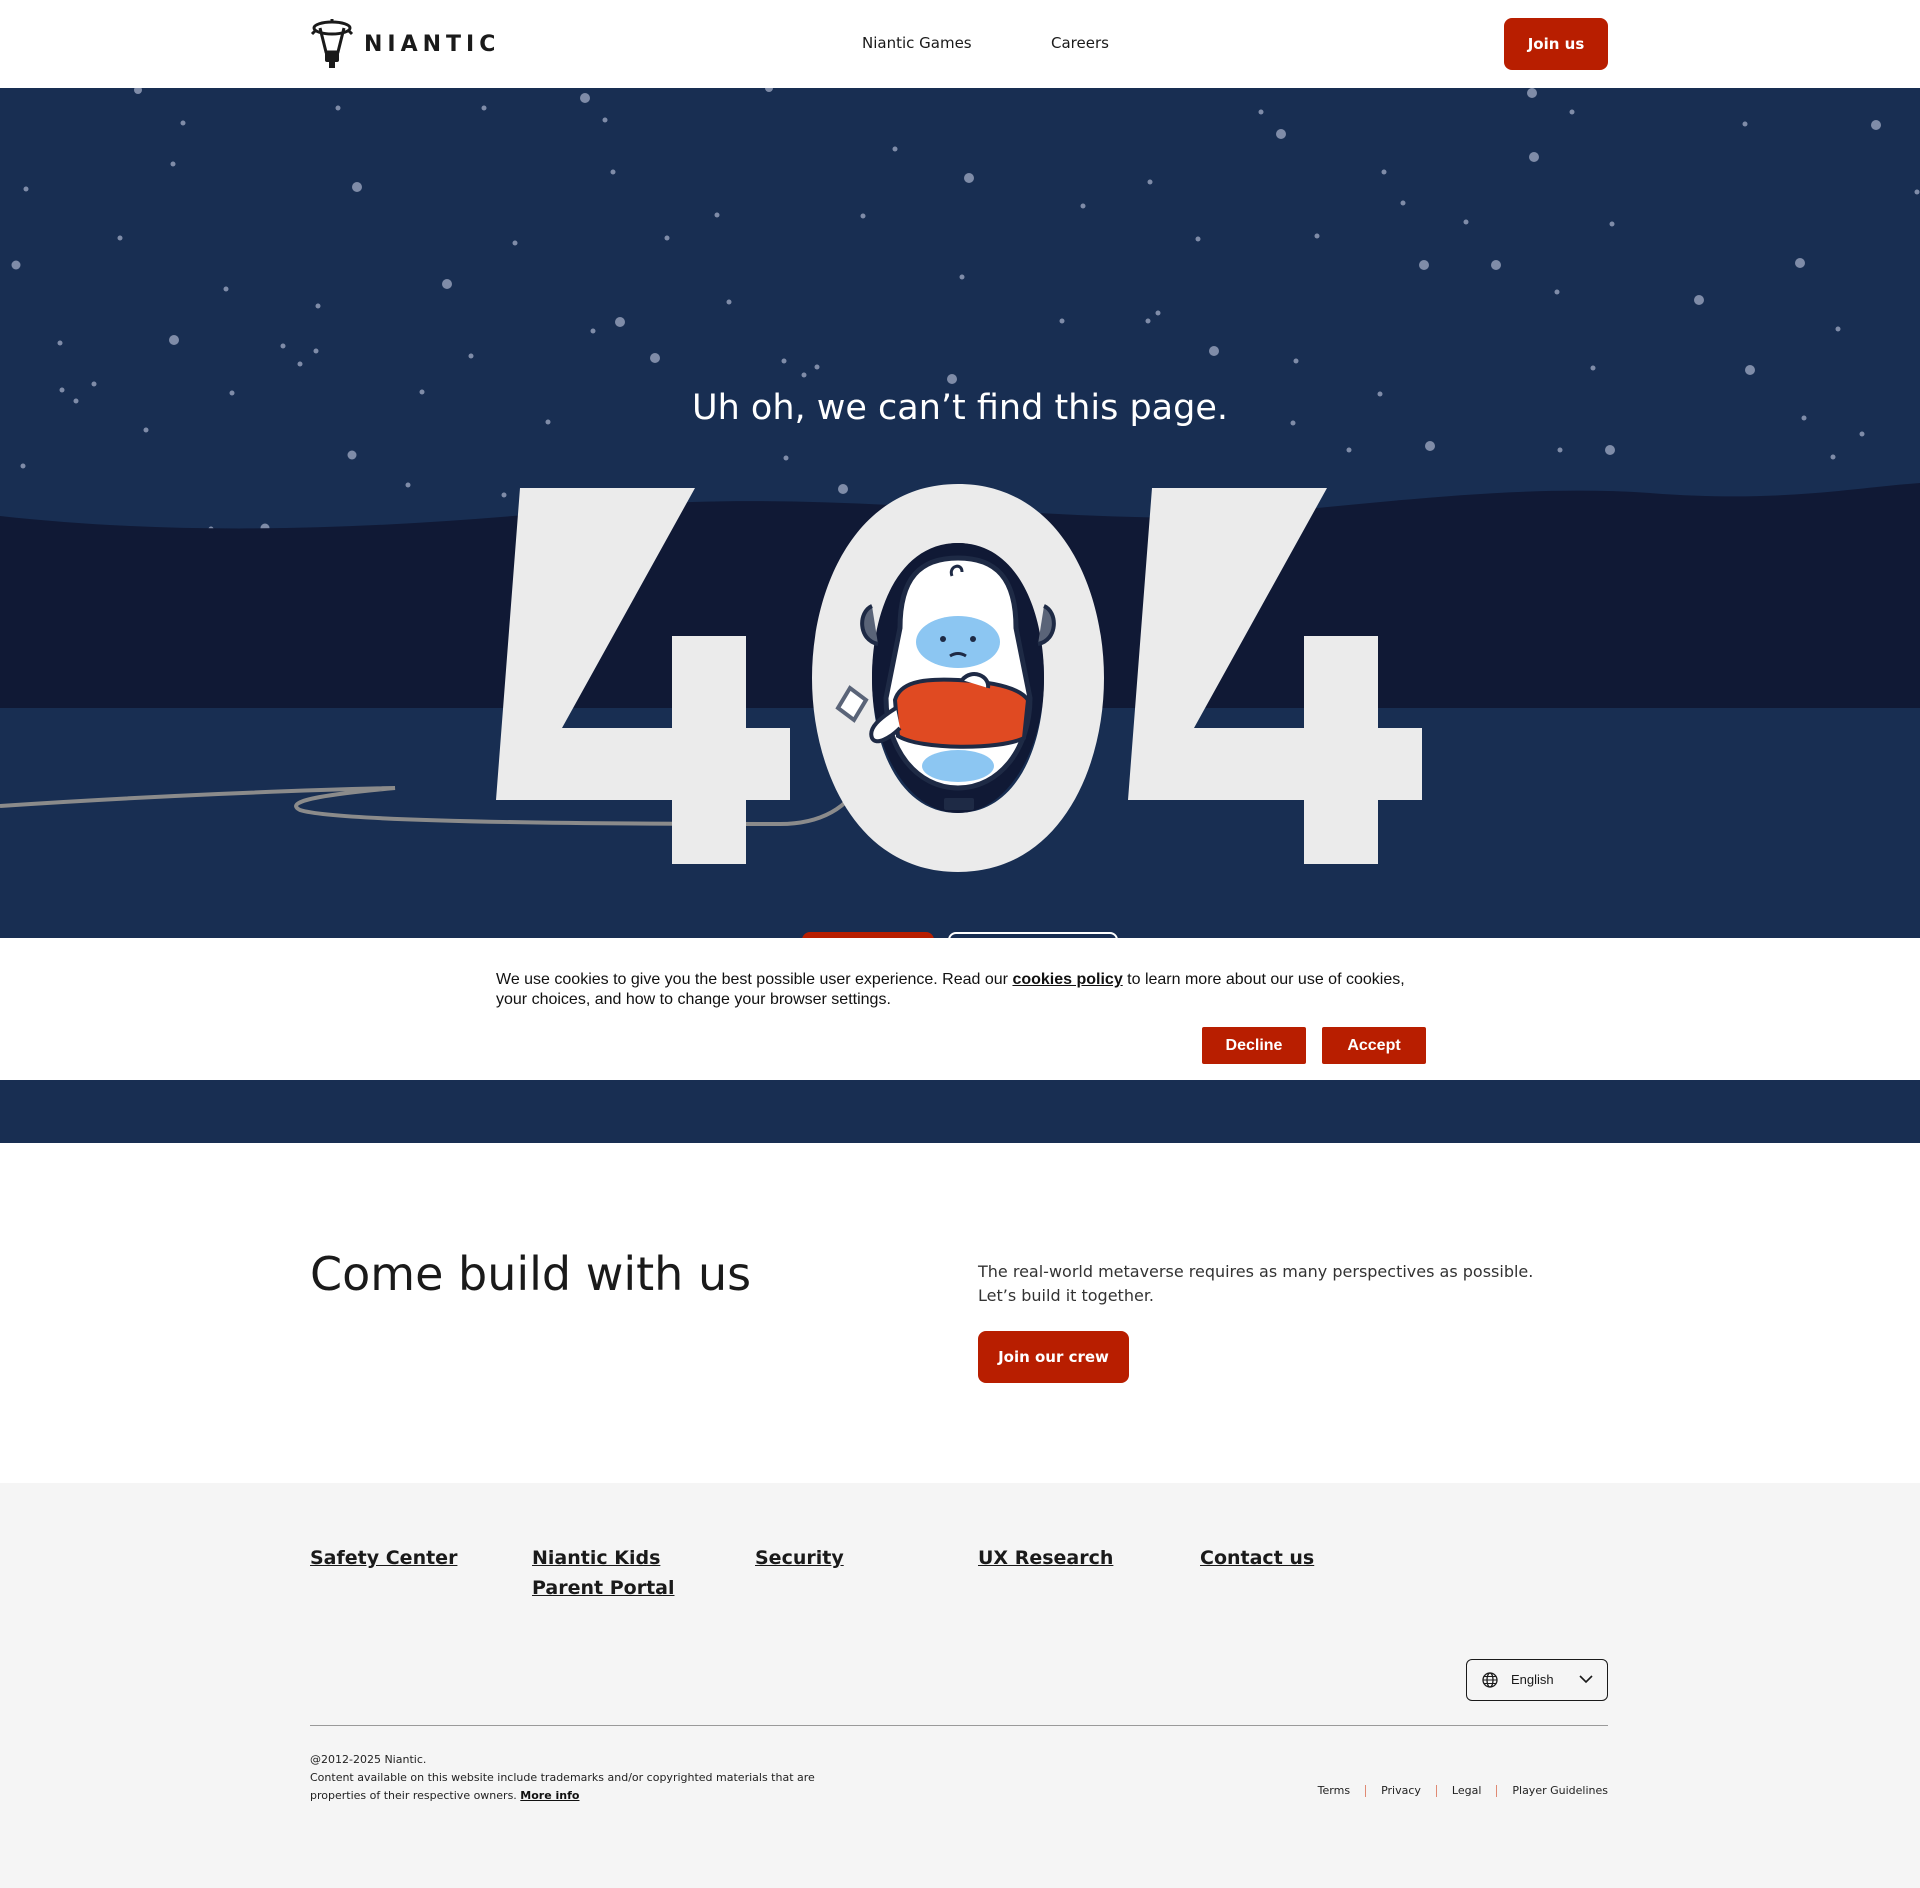 This screenshot has height=1888, width=1920. I want to click on legal-links: Terms Privacy Legal Player Guidelines, so click(1463, 1790).